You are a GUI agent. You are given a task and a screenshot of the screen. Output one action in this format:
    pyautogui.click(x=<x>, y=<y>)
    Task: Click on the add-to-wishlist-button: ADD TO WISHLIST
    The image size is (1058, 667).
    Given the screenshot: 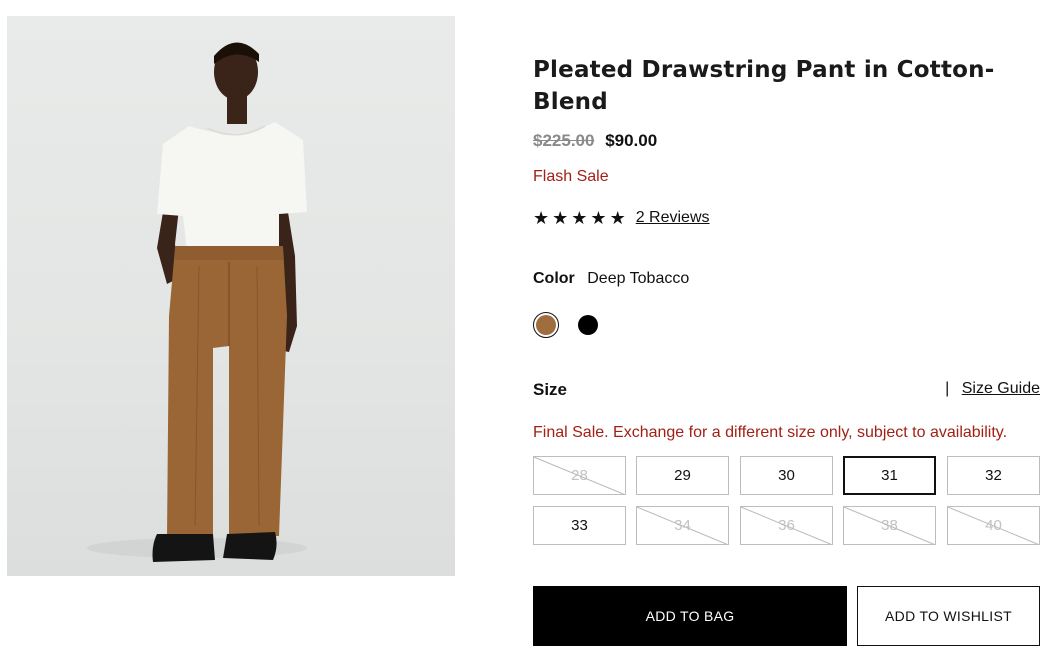 What is the action you would take?
    pyautogui.click(x=948, y=616)
    